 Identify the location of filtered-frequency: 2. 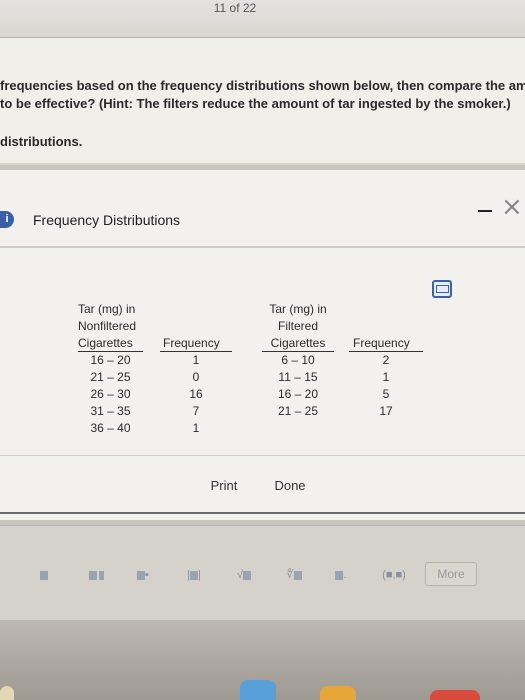
(386, 360).